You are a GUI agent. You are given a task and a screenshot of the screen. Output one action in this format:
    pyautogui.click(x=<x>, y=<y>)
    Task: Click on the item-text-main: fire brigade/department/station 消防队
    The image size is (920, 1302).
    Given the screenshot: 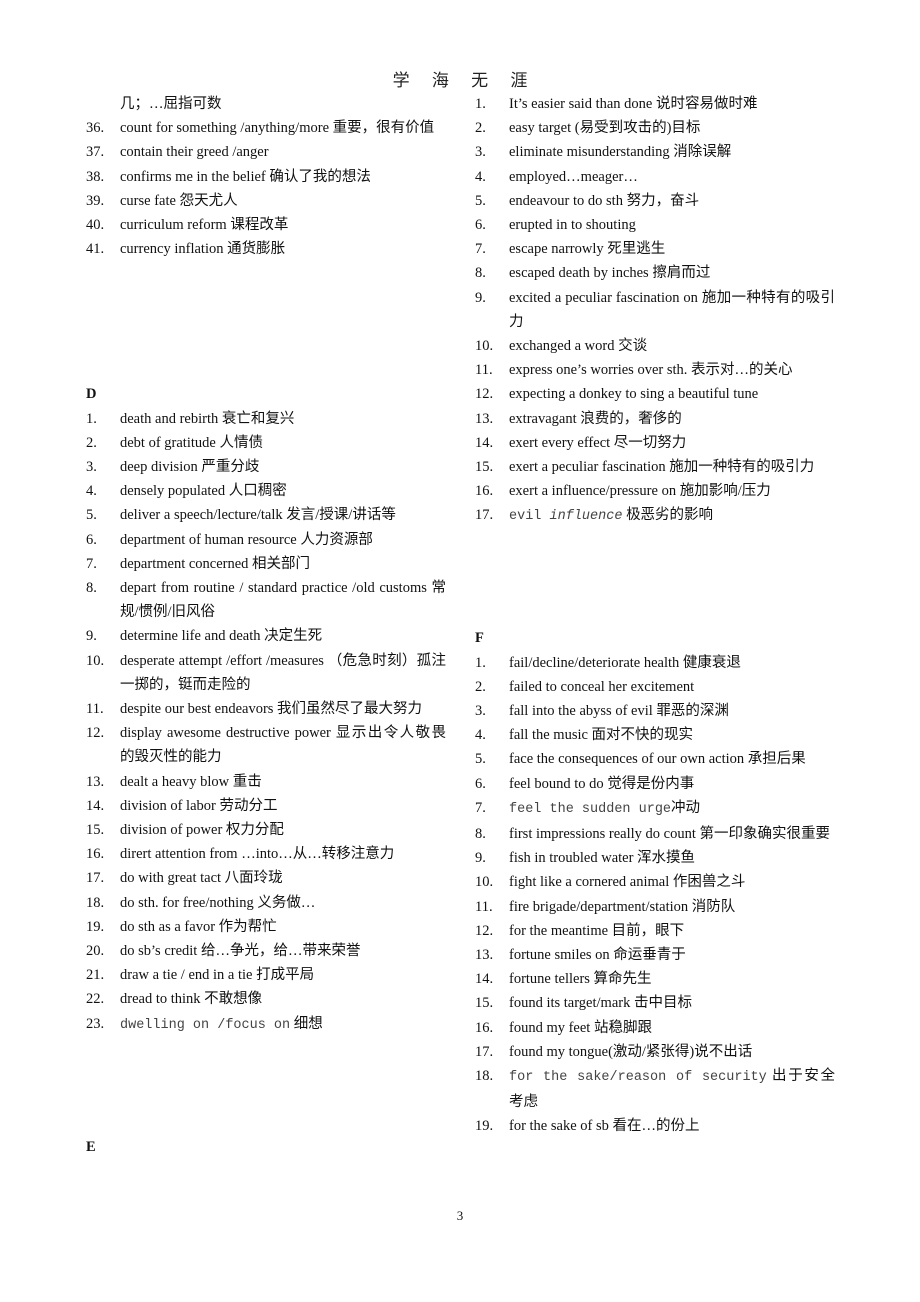 What is the action you would take?
    pyautogui.click(x=622, y=906)
    